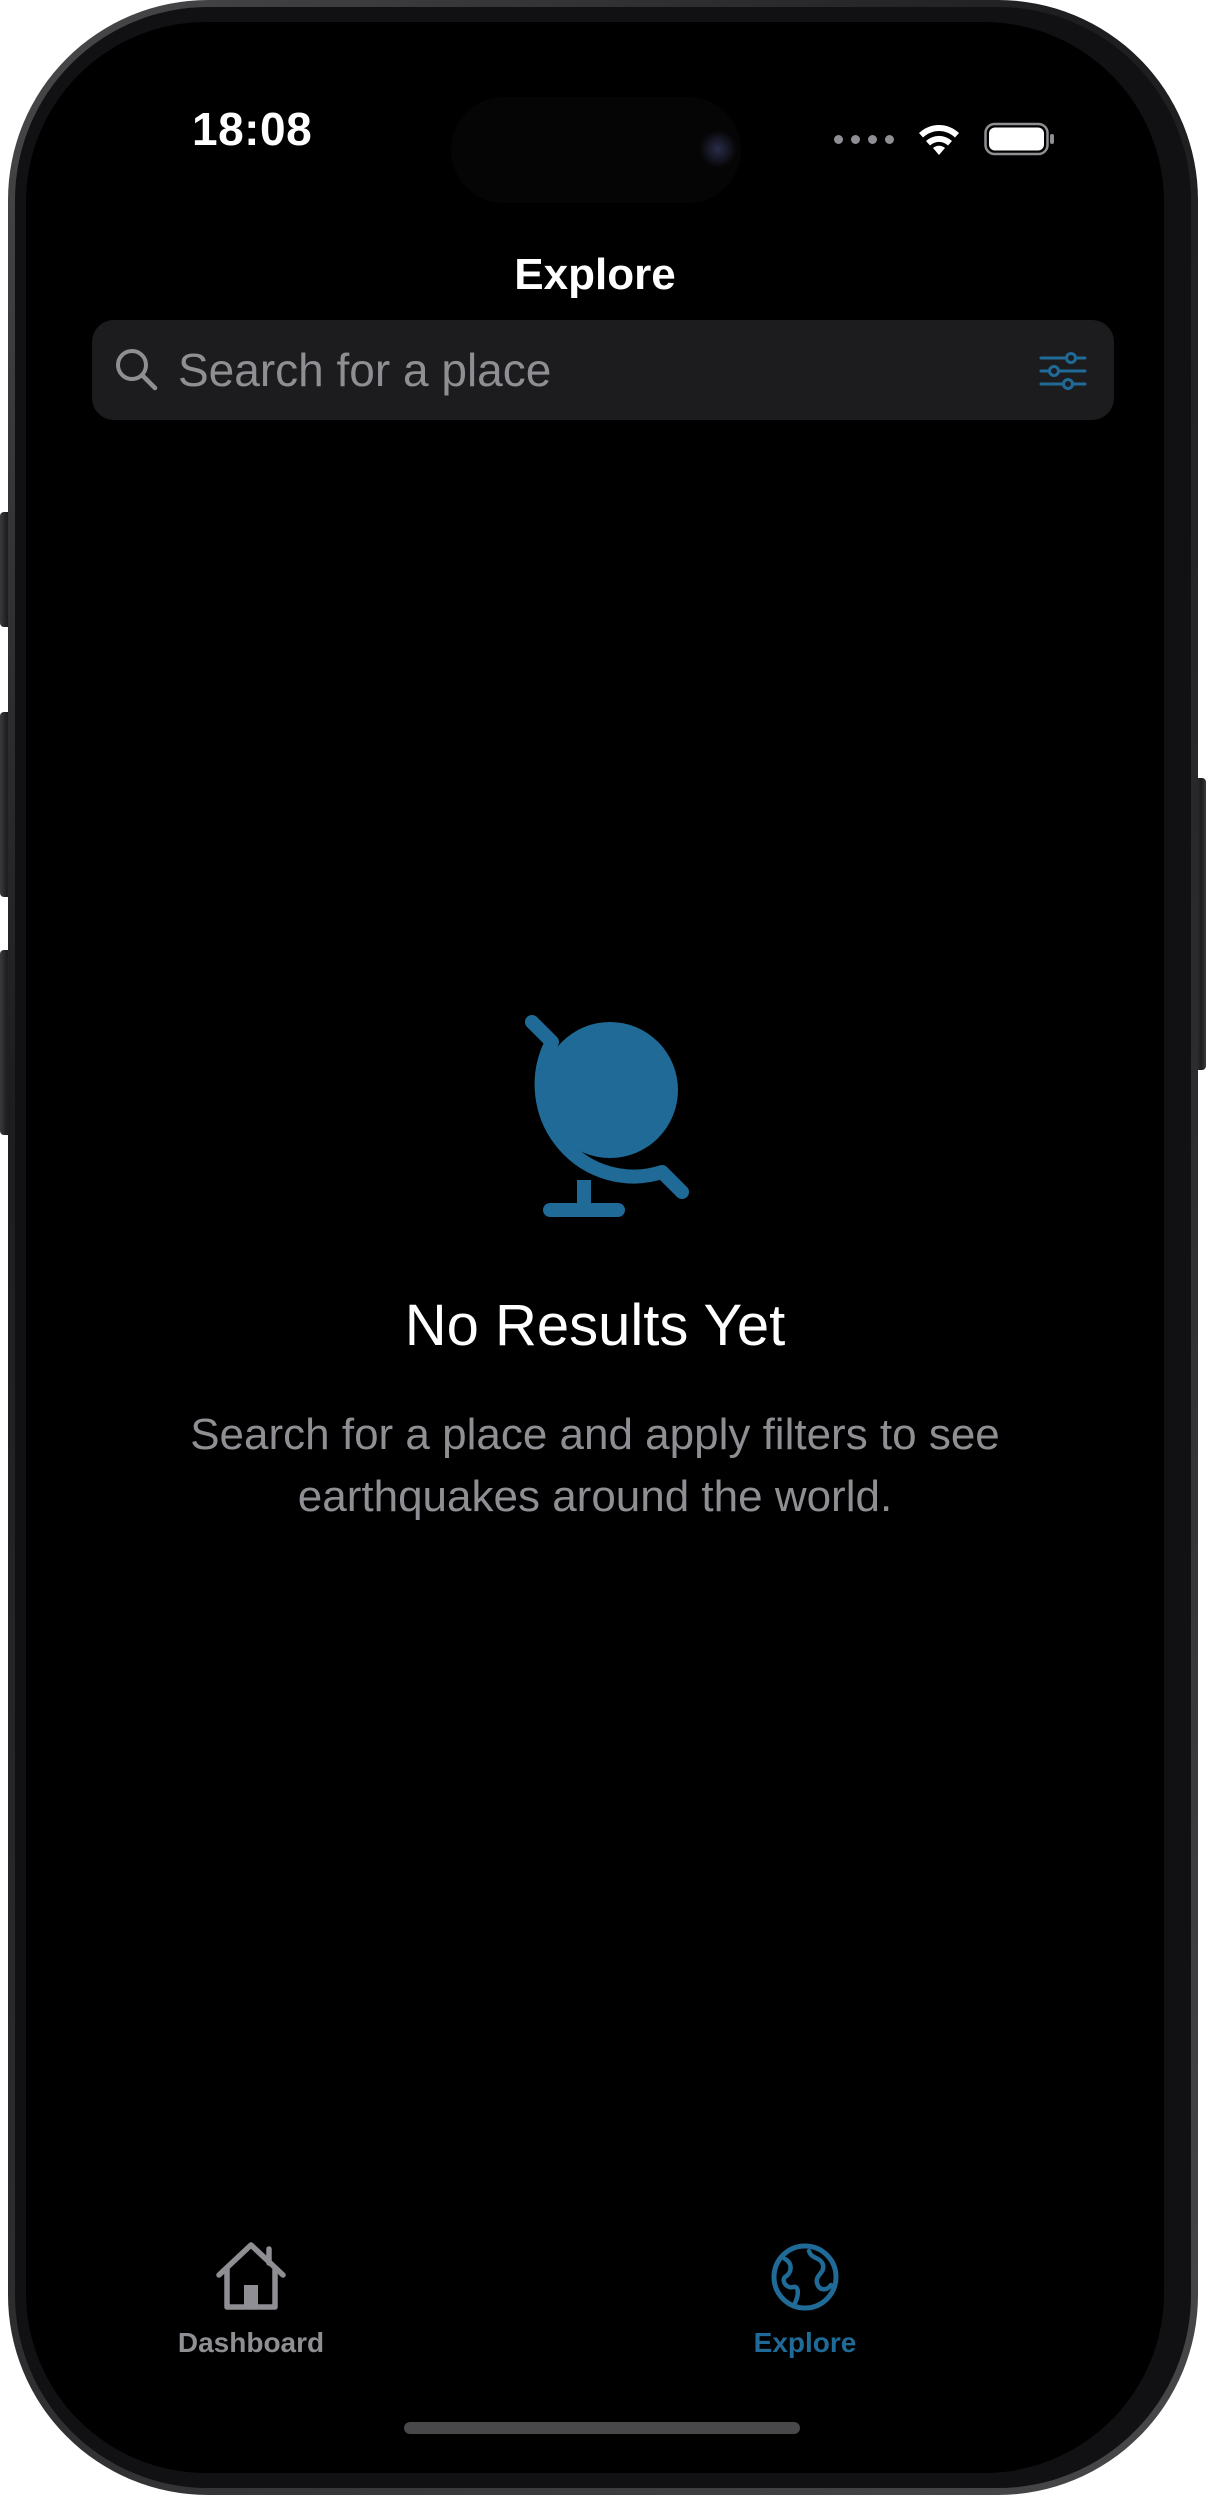  What do you see at coordinates (939, 140) in the screenshot?
I see `wifi-icon` at bounding box center [939, 140].